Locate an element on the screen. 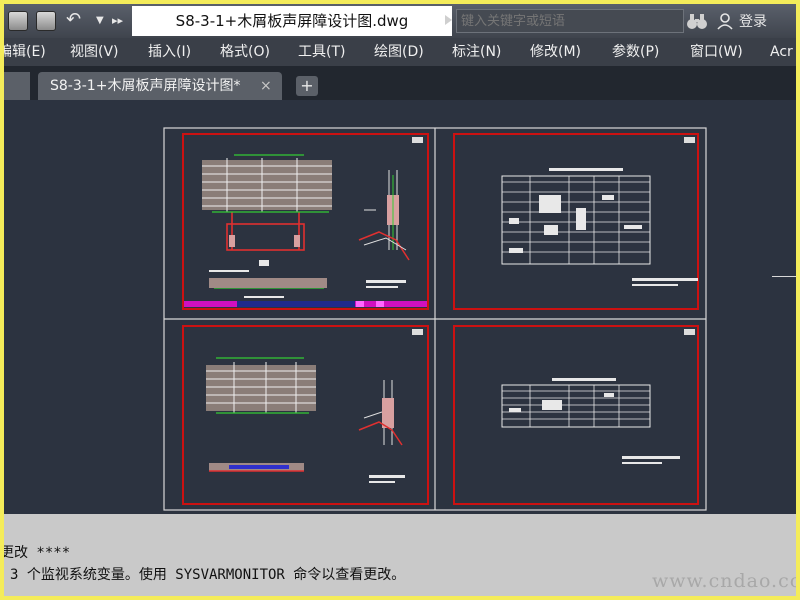 The width and height of the screenshot is (800, 600). menu-insert: 插入(I) is located at coordinates (169, 52).